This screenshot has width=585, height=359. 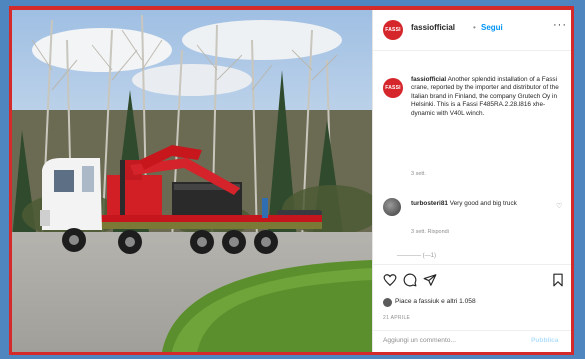 What do you see at coordinates (492, 27) in the screenshot?
I see `follow-button: Segui` at bounding box center [492, 27].